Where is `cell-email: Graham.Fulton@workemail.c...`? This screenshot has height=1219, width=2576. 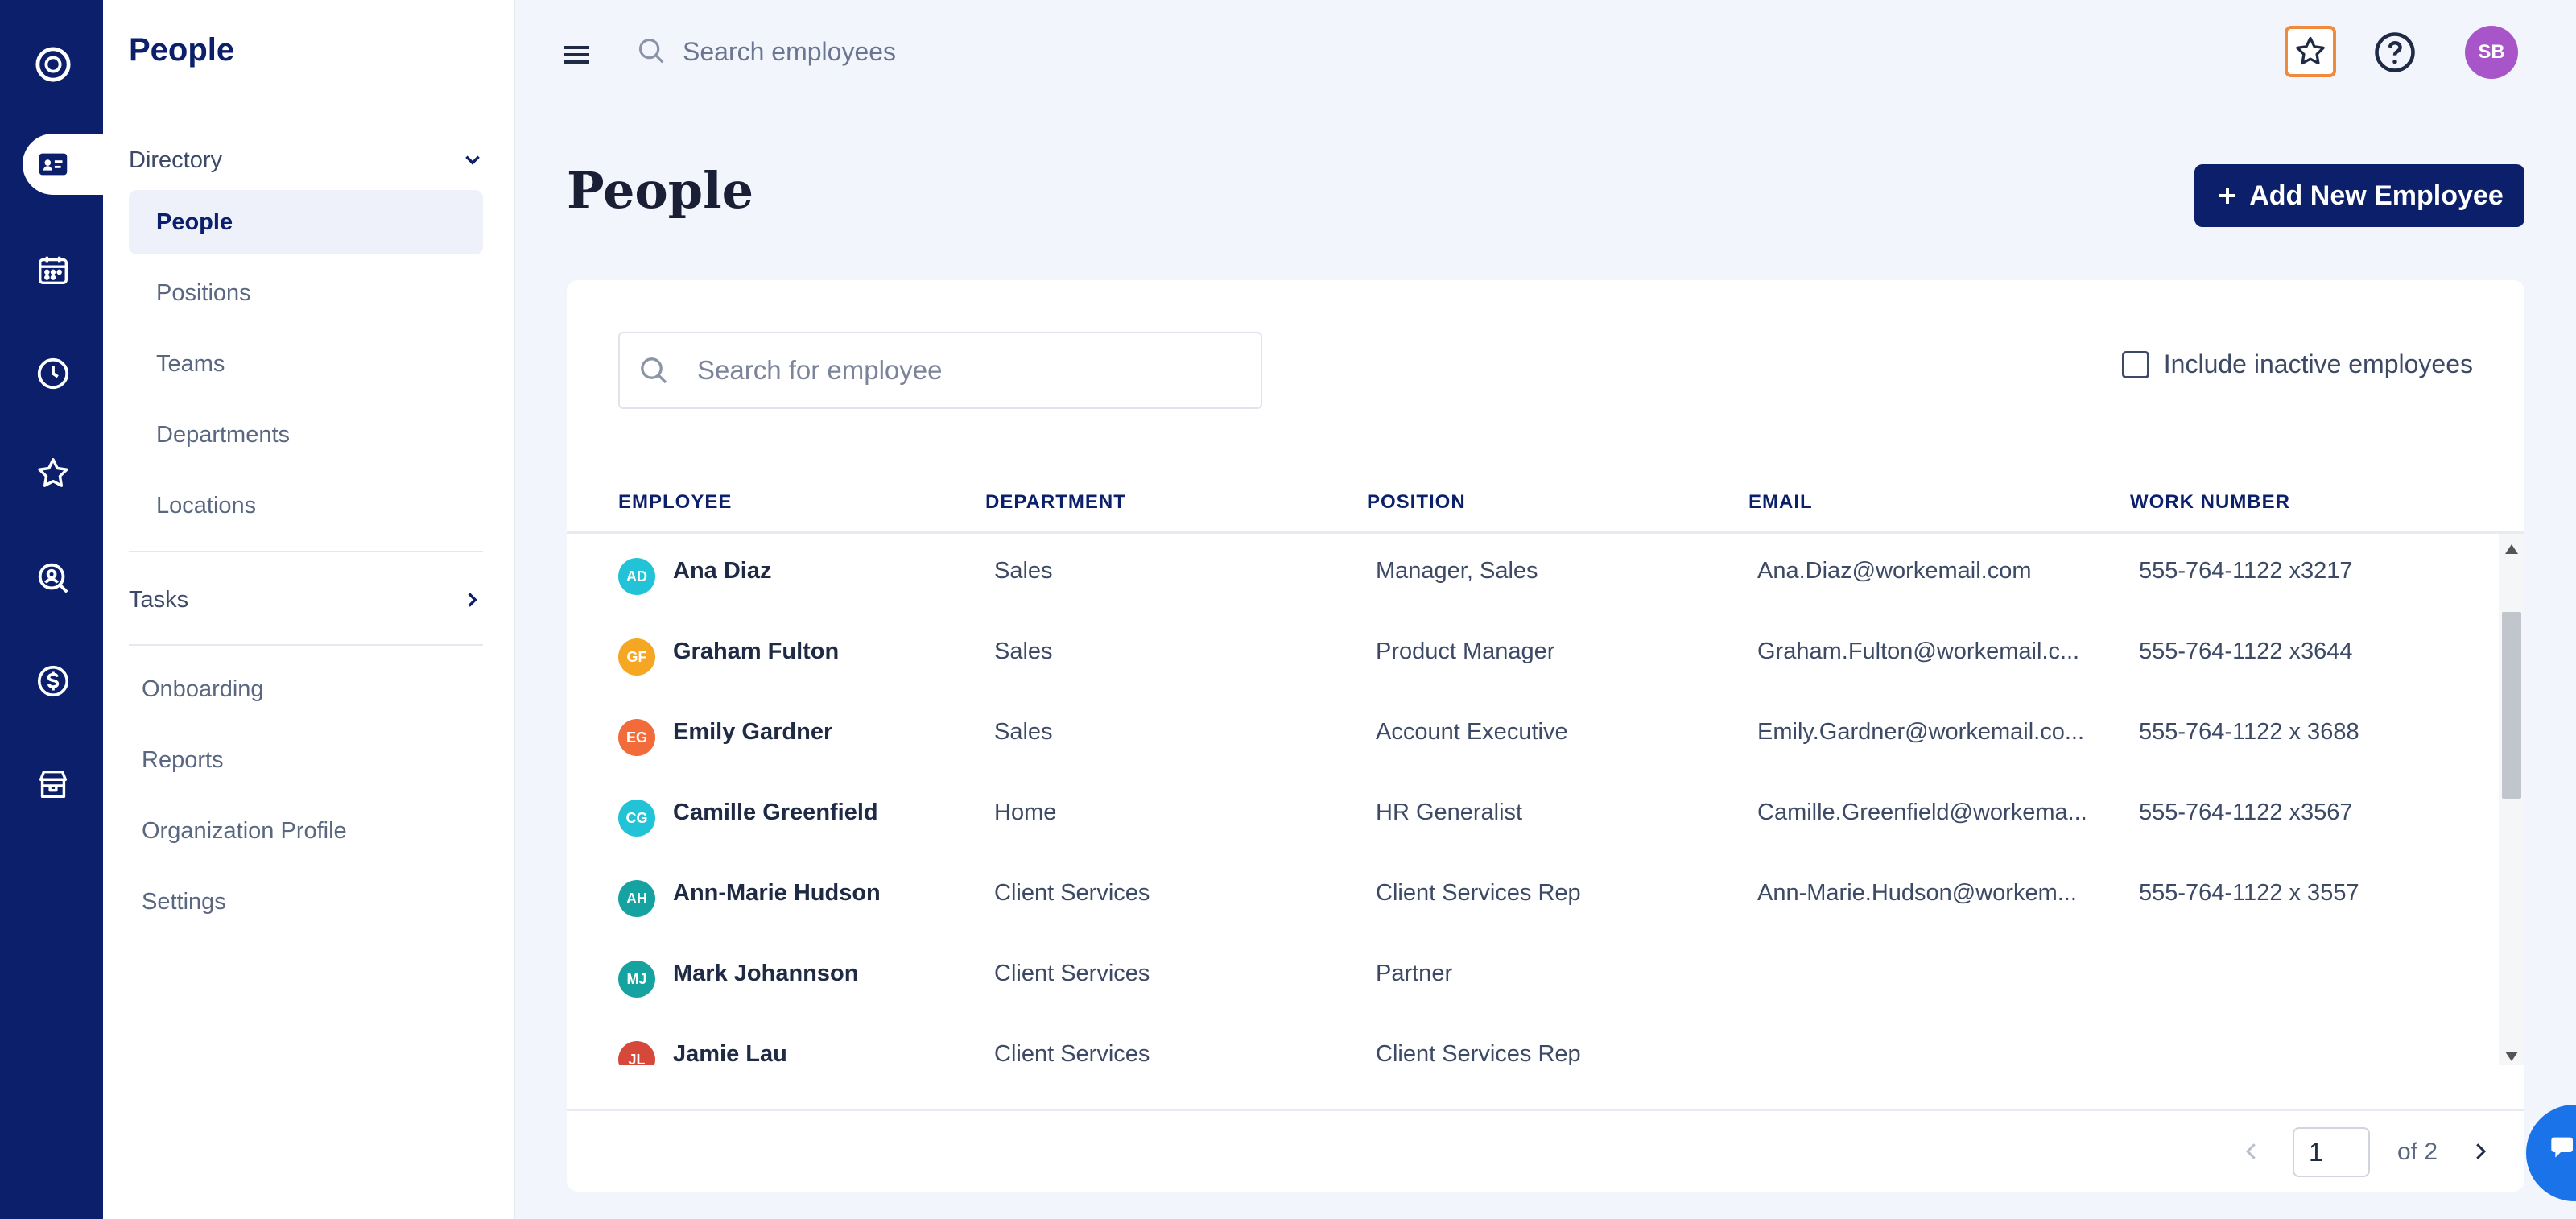
cell-email: Graham.Fulton@workemail.c... is located at coordinates (1918, 651).